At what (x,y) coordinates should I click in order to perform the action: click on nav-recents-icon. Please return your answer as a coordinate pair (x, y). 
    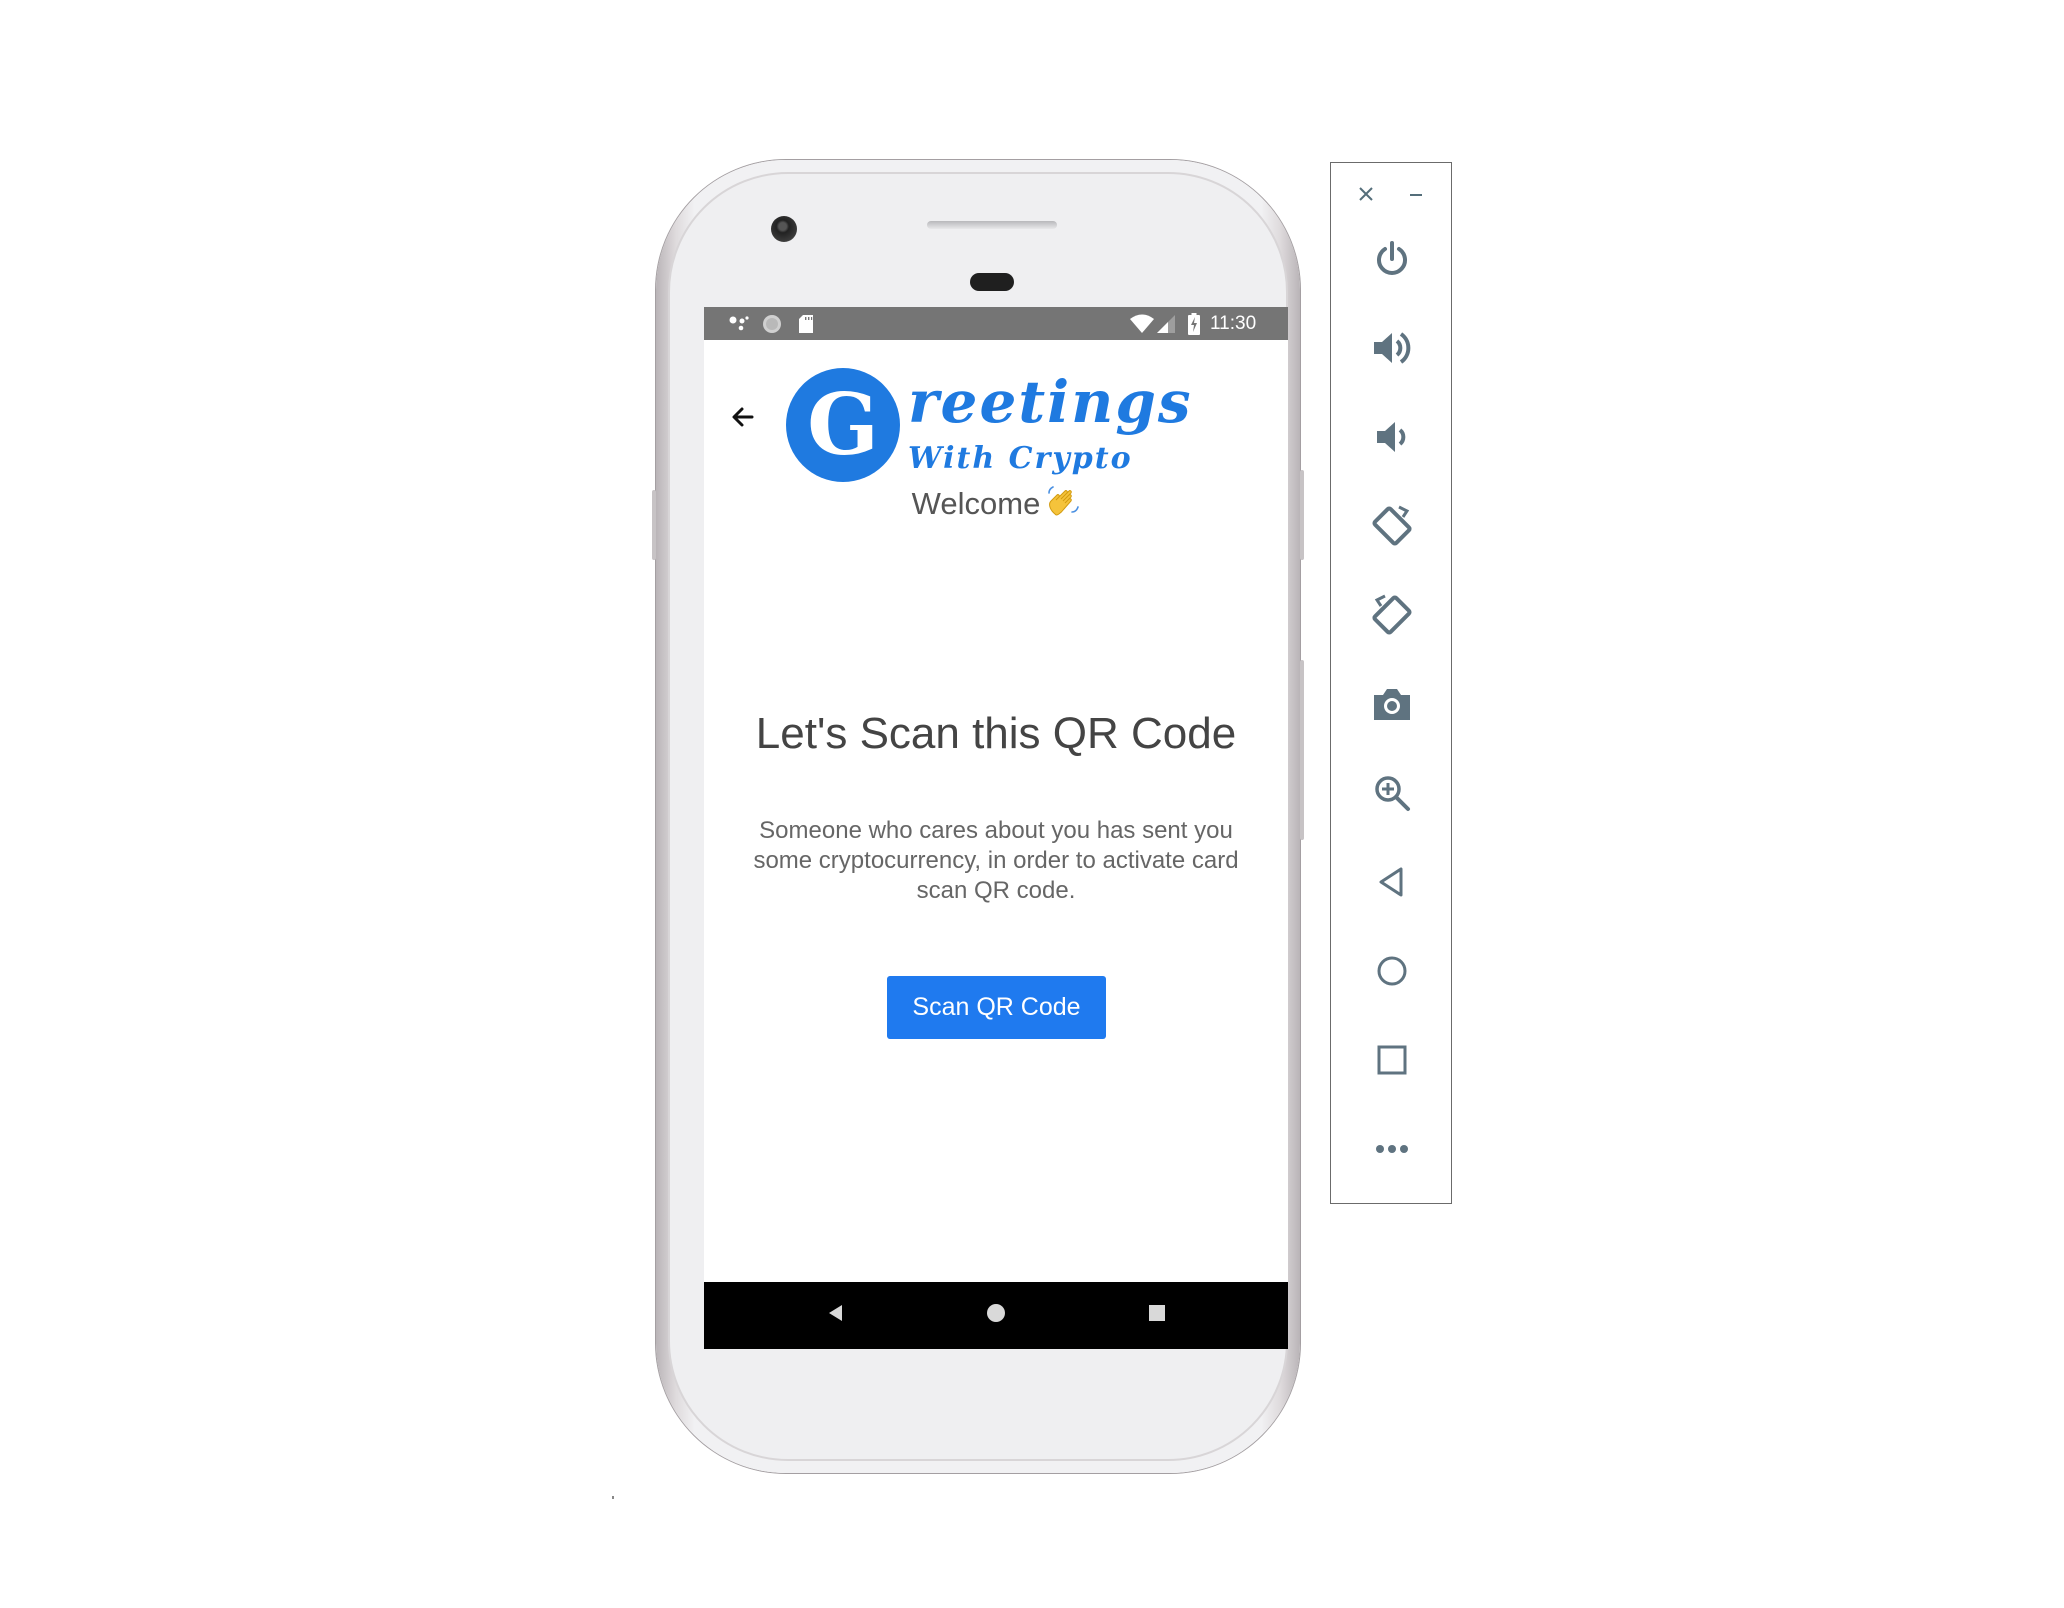
    Looking at the image, I should click on (1157, 1315).